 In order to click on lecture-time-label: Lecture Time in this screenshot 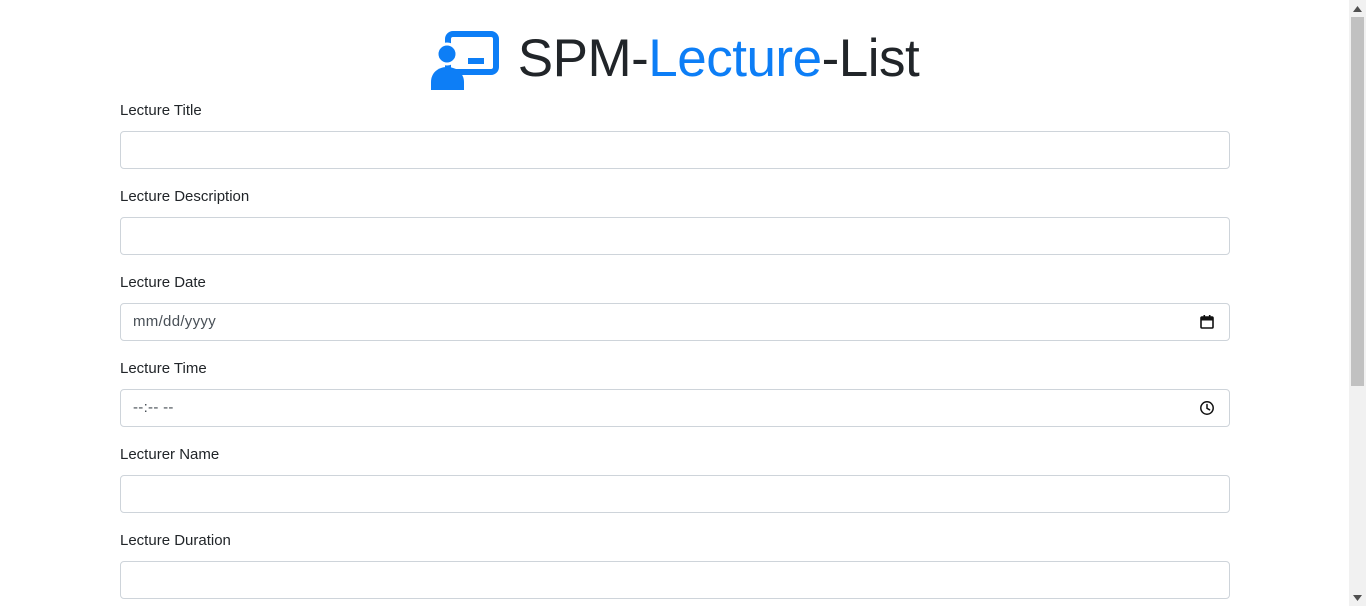, I will do `click(163, 368)`.